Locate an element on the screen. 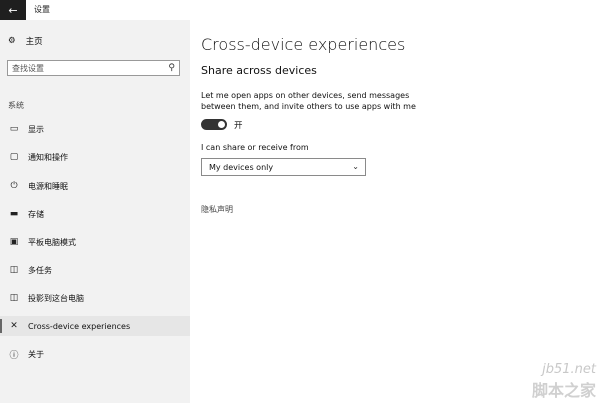 This screenshot has width=600, height=403. storage-icon: ▬ is located at coordinates (14, 214).